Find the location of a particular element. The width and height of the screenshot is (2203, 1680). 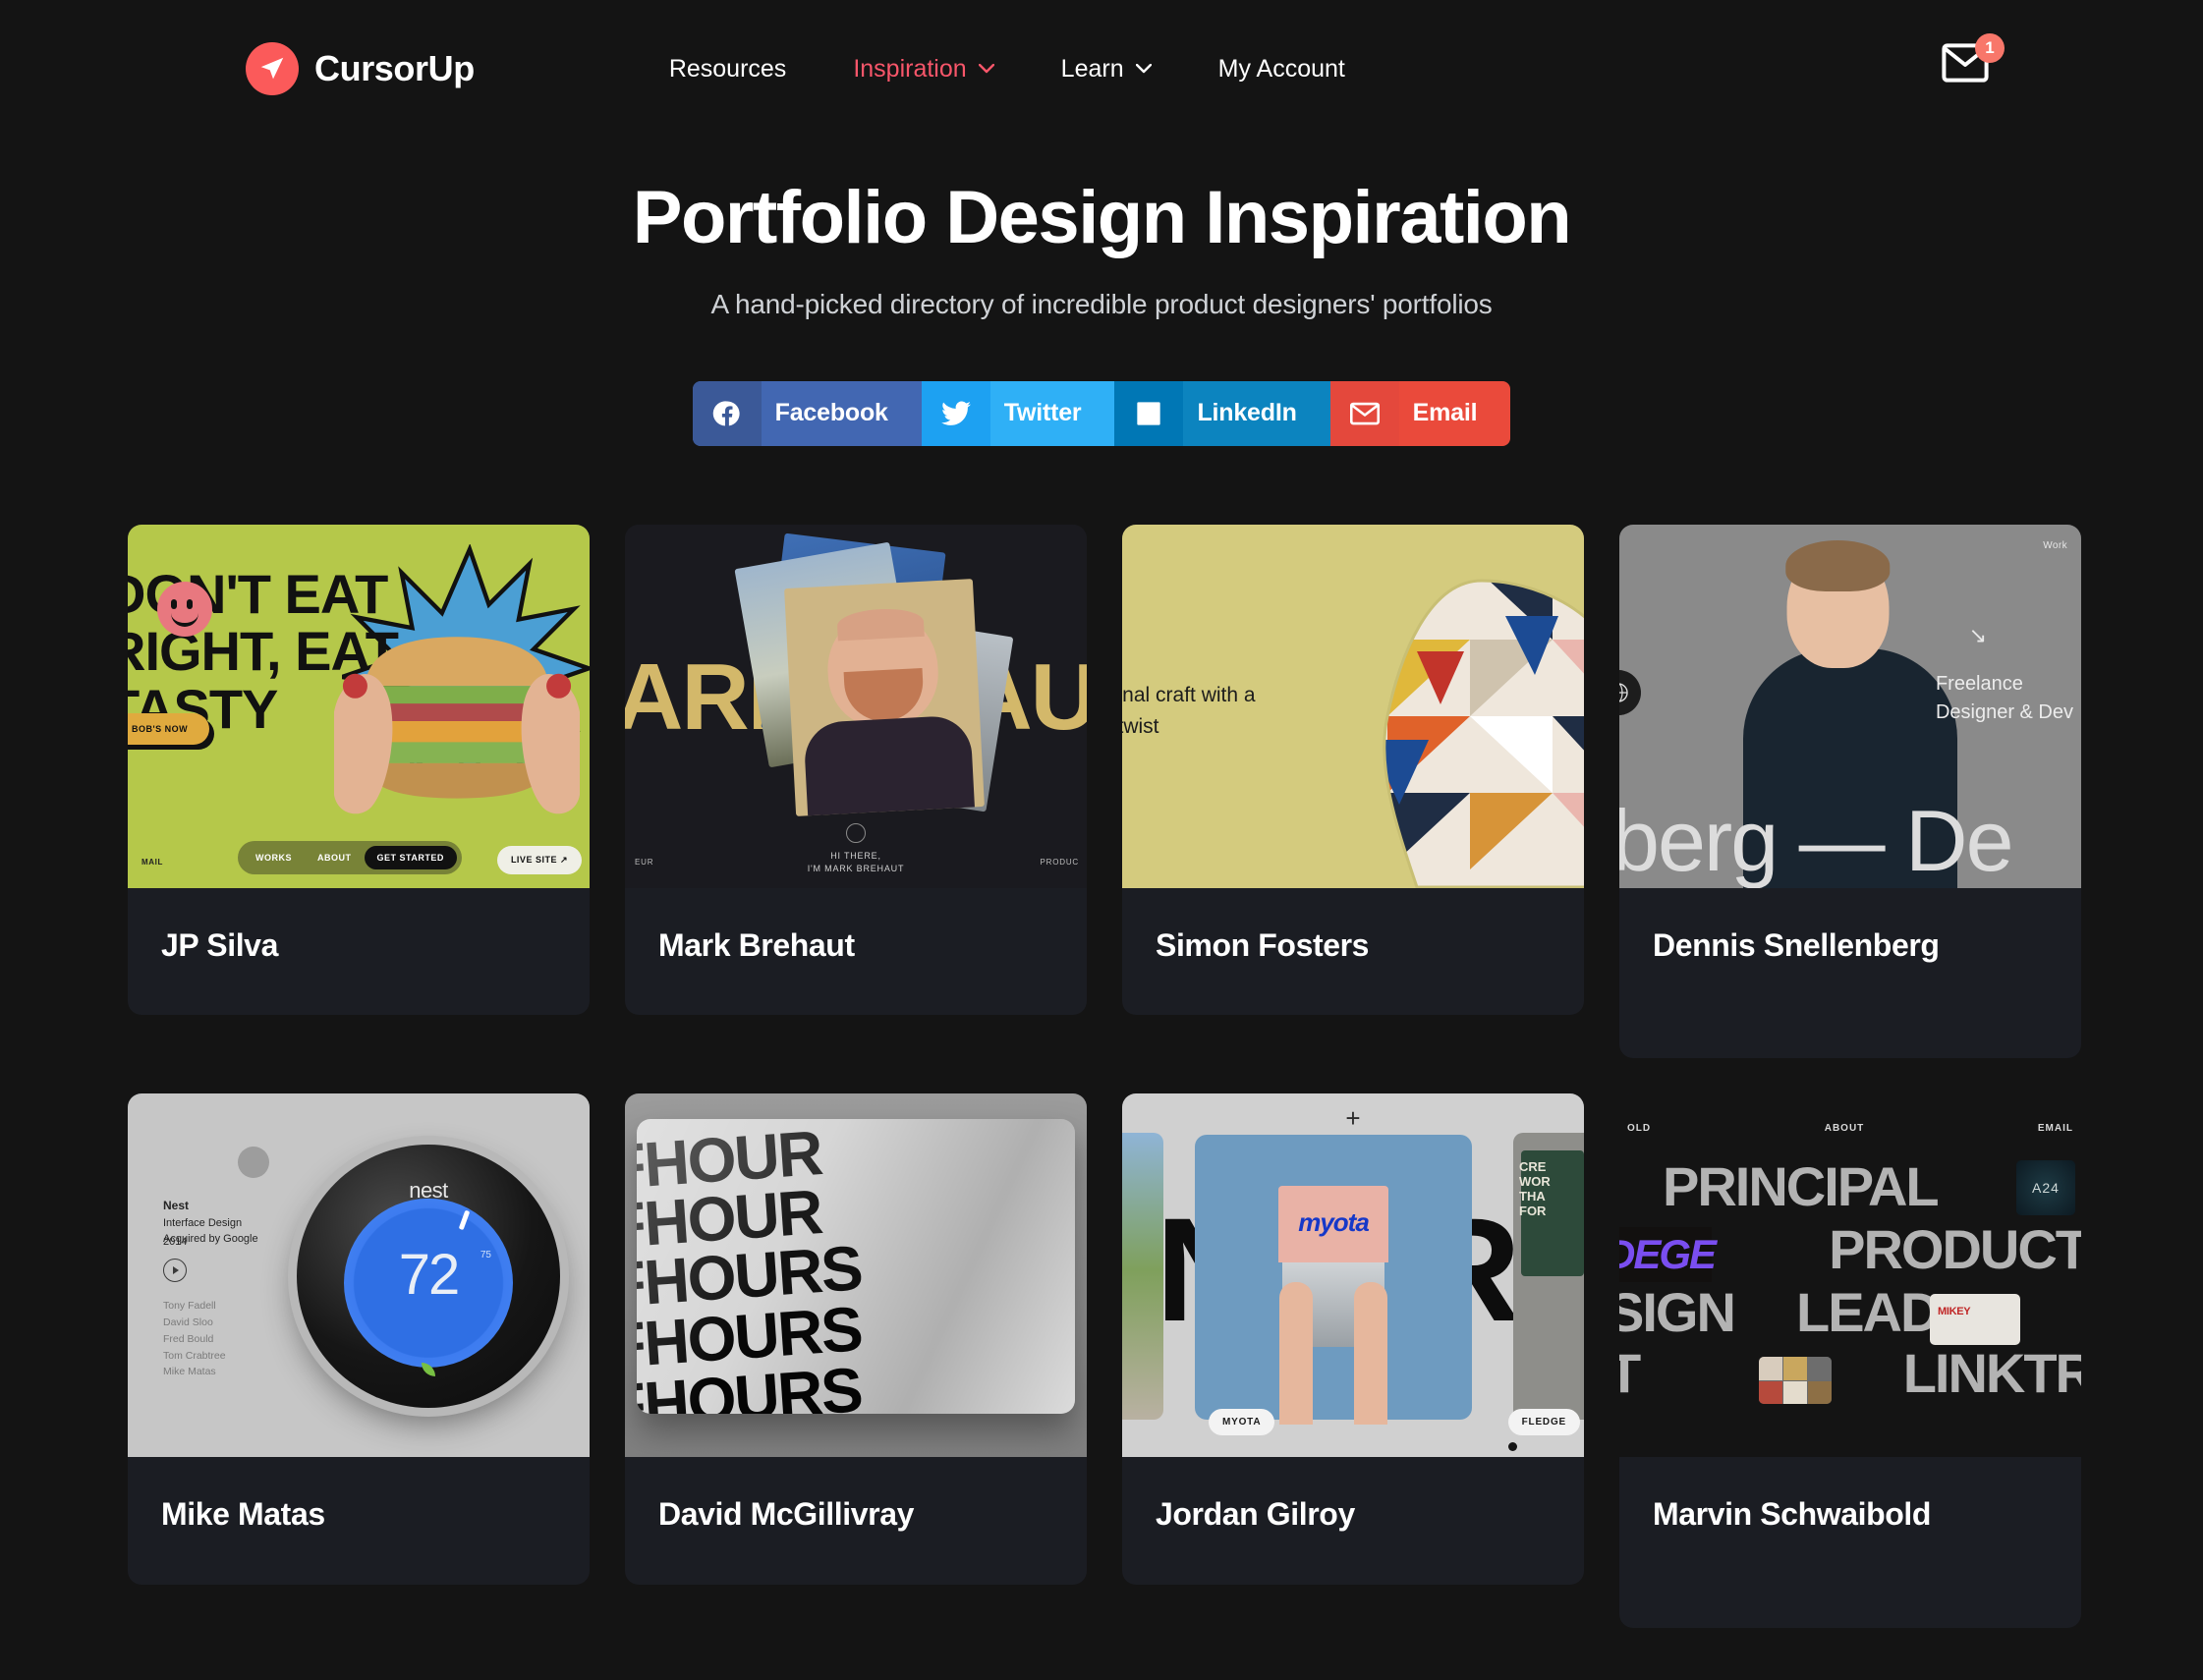

hand-left is located at coordinates (1296, 1354).